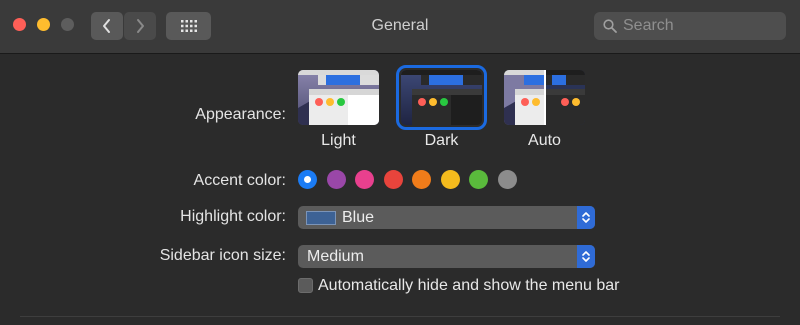 The width and height of the screenshot is (800, 325). I want to click on appearance-auto-label: Auto, so click(544, 140).